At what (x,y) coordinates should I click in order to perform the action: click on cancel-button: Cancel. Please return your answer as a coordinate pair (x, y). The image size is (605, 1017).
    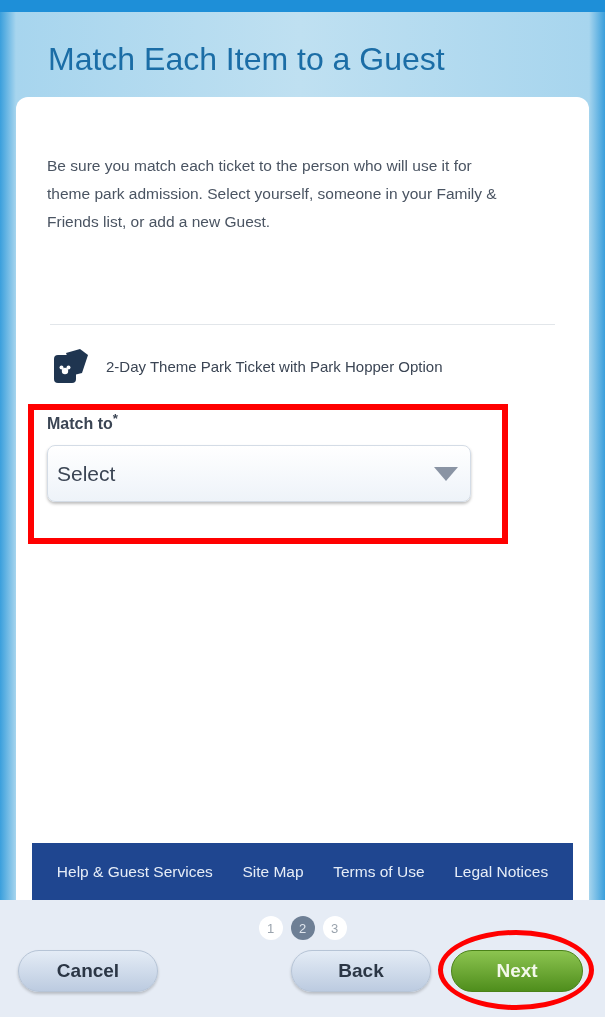
    Looking at the image, I should click on (88, 971).